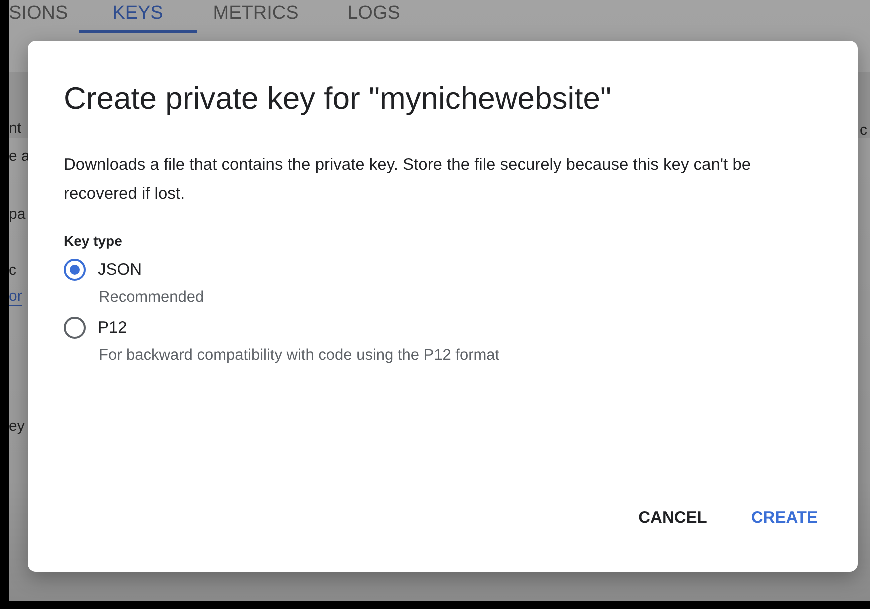 Image resolution: width=870 pixels, height=609 pixels. What do you see at coordinates (138, 16) in the screenshot?
I see `tab: KEYS` at bounding box center [138, 16].